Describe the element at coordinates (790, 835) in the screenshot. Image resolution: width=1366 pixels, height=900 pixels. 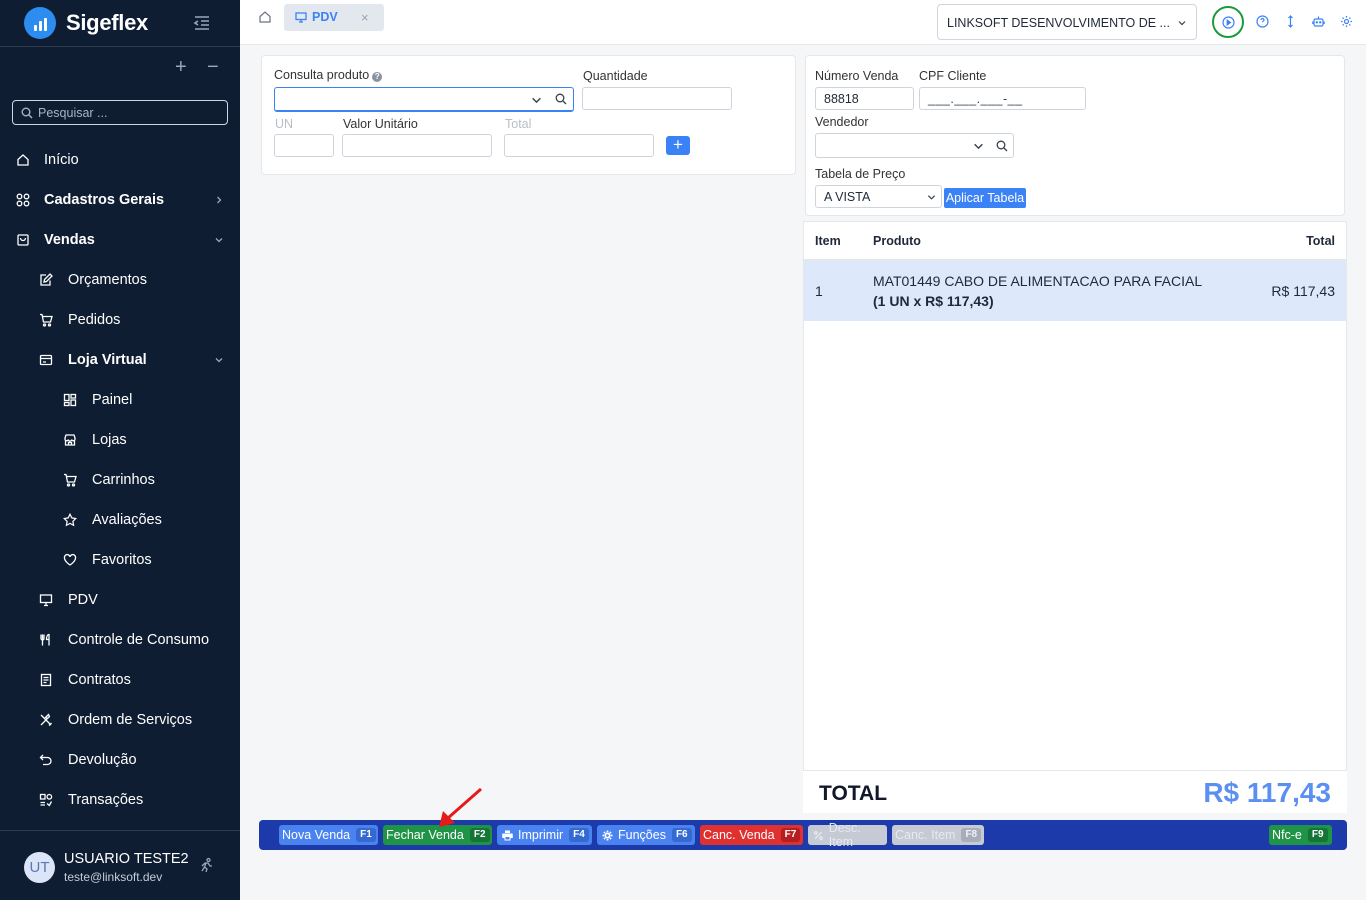
I see `shortcut-key: F7` at that location.